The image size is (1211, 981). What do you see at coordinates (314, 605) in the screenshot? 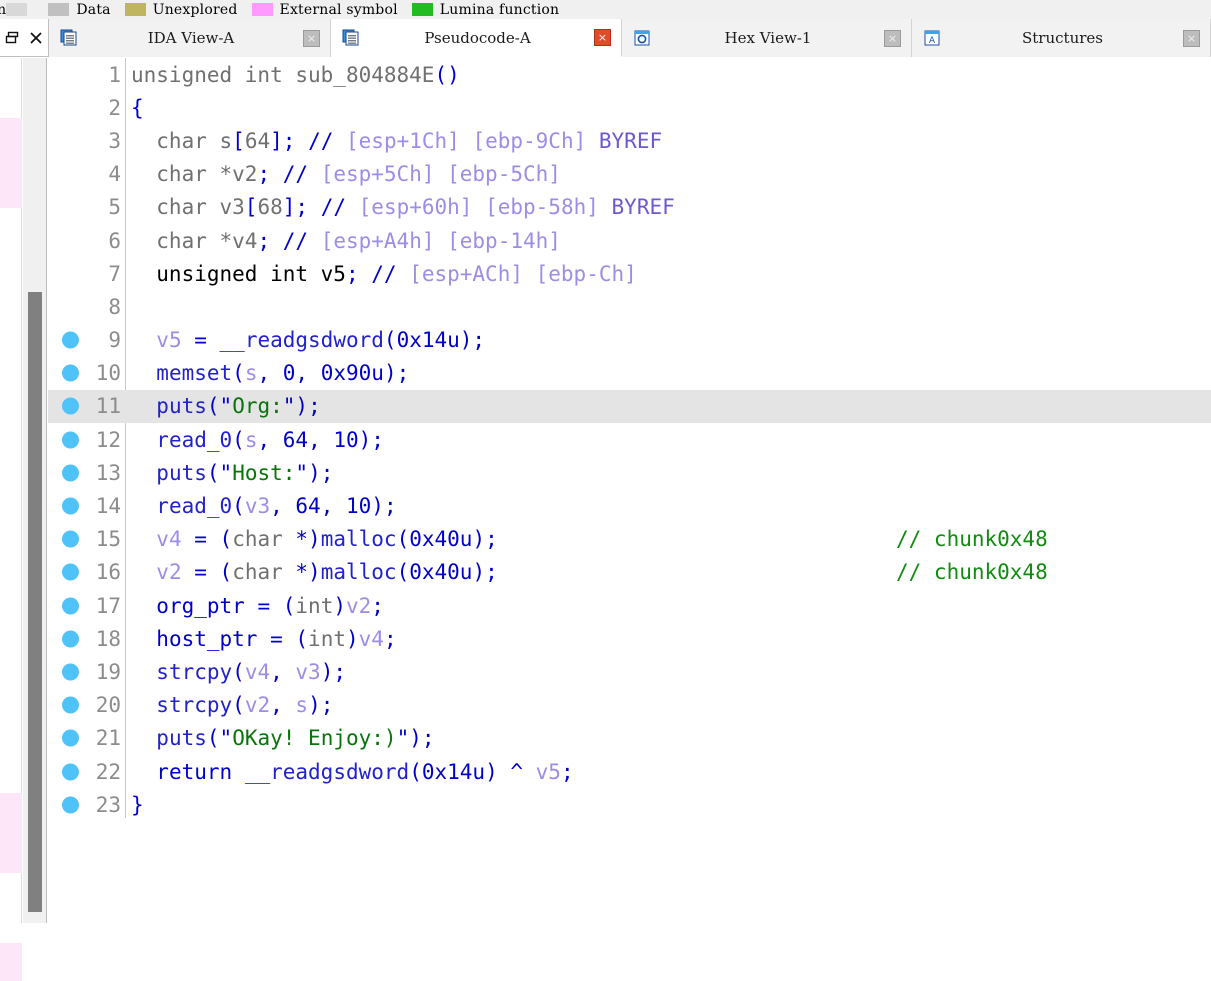
I see `code-token: int` at bounding box center [314, 605].